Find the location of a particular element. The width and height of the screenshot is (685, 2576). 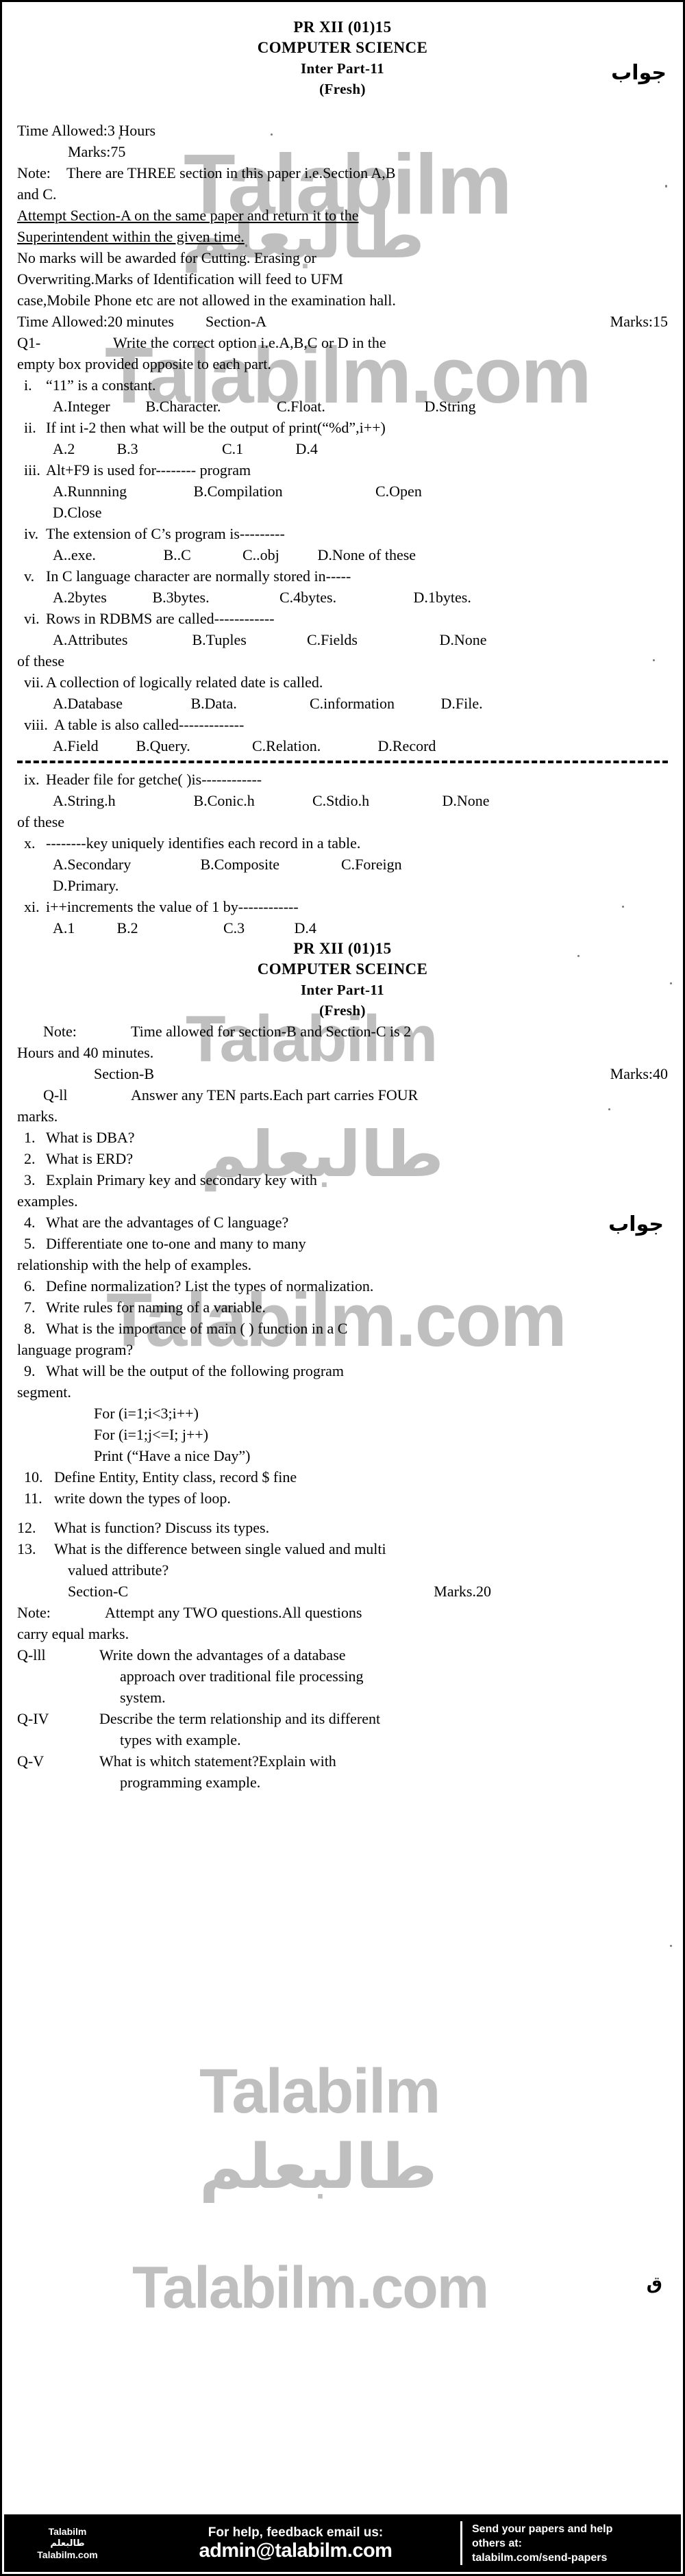

watermark-arabic-3: طالبعلم is located at coordinates (318, 2167).